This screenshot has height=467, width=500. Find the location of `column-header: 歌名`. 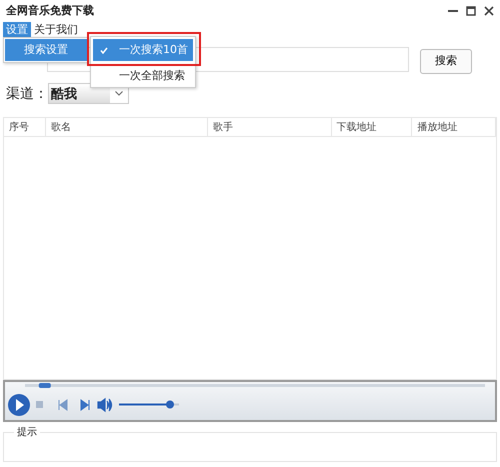

column-header: 歌名 is located at coordinates (127, 127).